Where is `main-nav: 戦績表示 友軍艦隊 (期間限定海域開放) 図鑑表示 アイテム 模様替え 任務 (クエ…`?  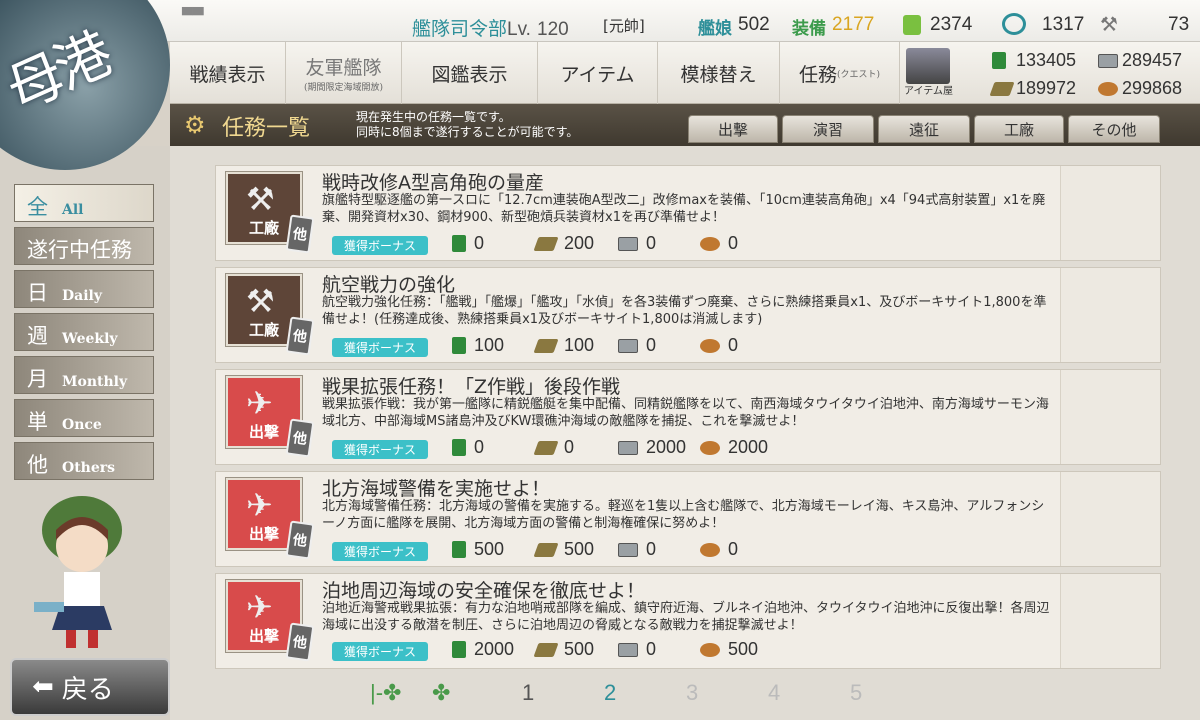 main-nav: 戦績表示 友軍艦隊 (期間限定海域開放) 図鑑表示 アイテム 模様替え 任務 (クエ… is located at coordinates (535, 73).